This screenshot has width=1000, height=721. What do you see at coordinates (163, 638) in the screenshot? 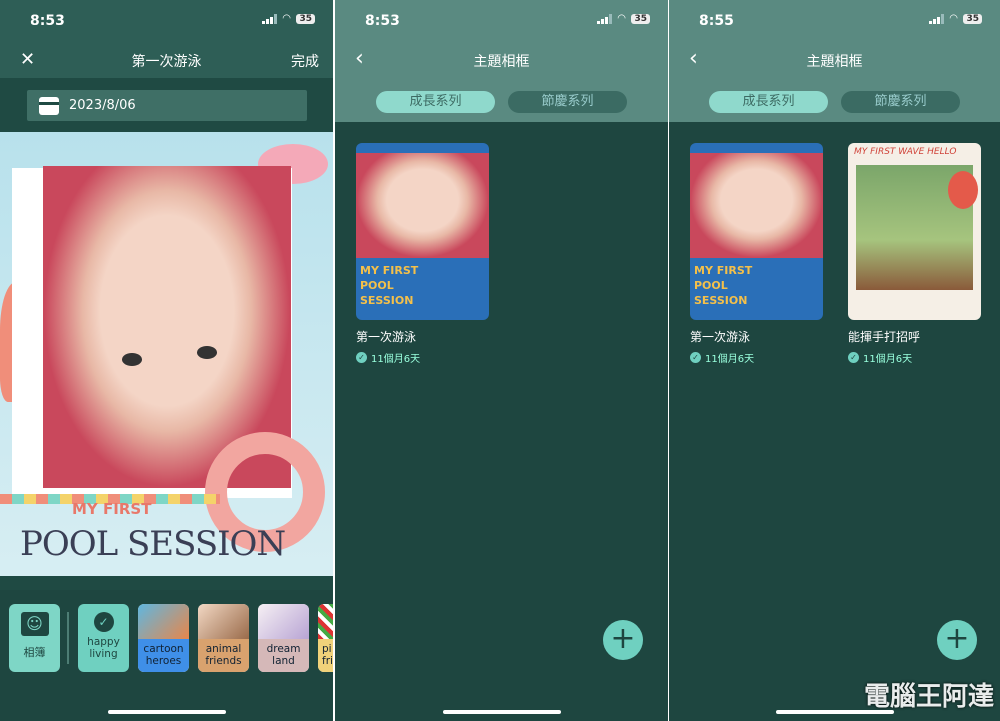
I see `theme-cartoon-heroes: cartoon heroes` at bounding box center [163, 638].